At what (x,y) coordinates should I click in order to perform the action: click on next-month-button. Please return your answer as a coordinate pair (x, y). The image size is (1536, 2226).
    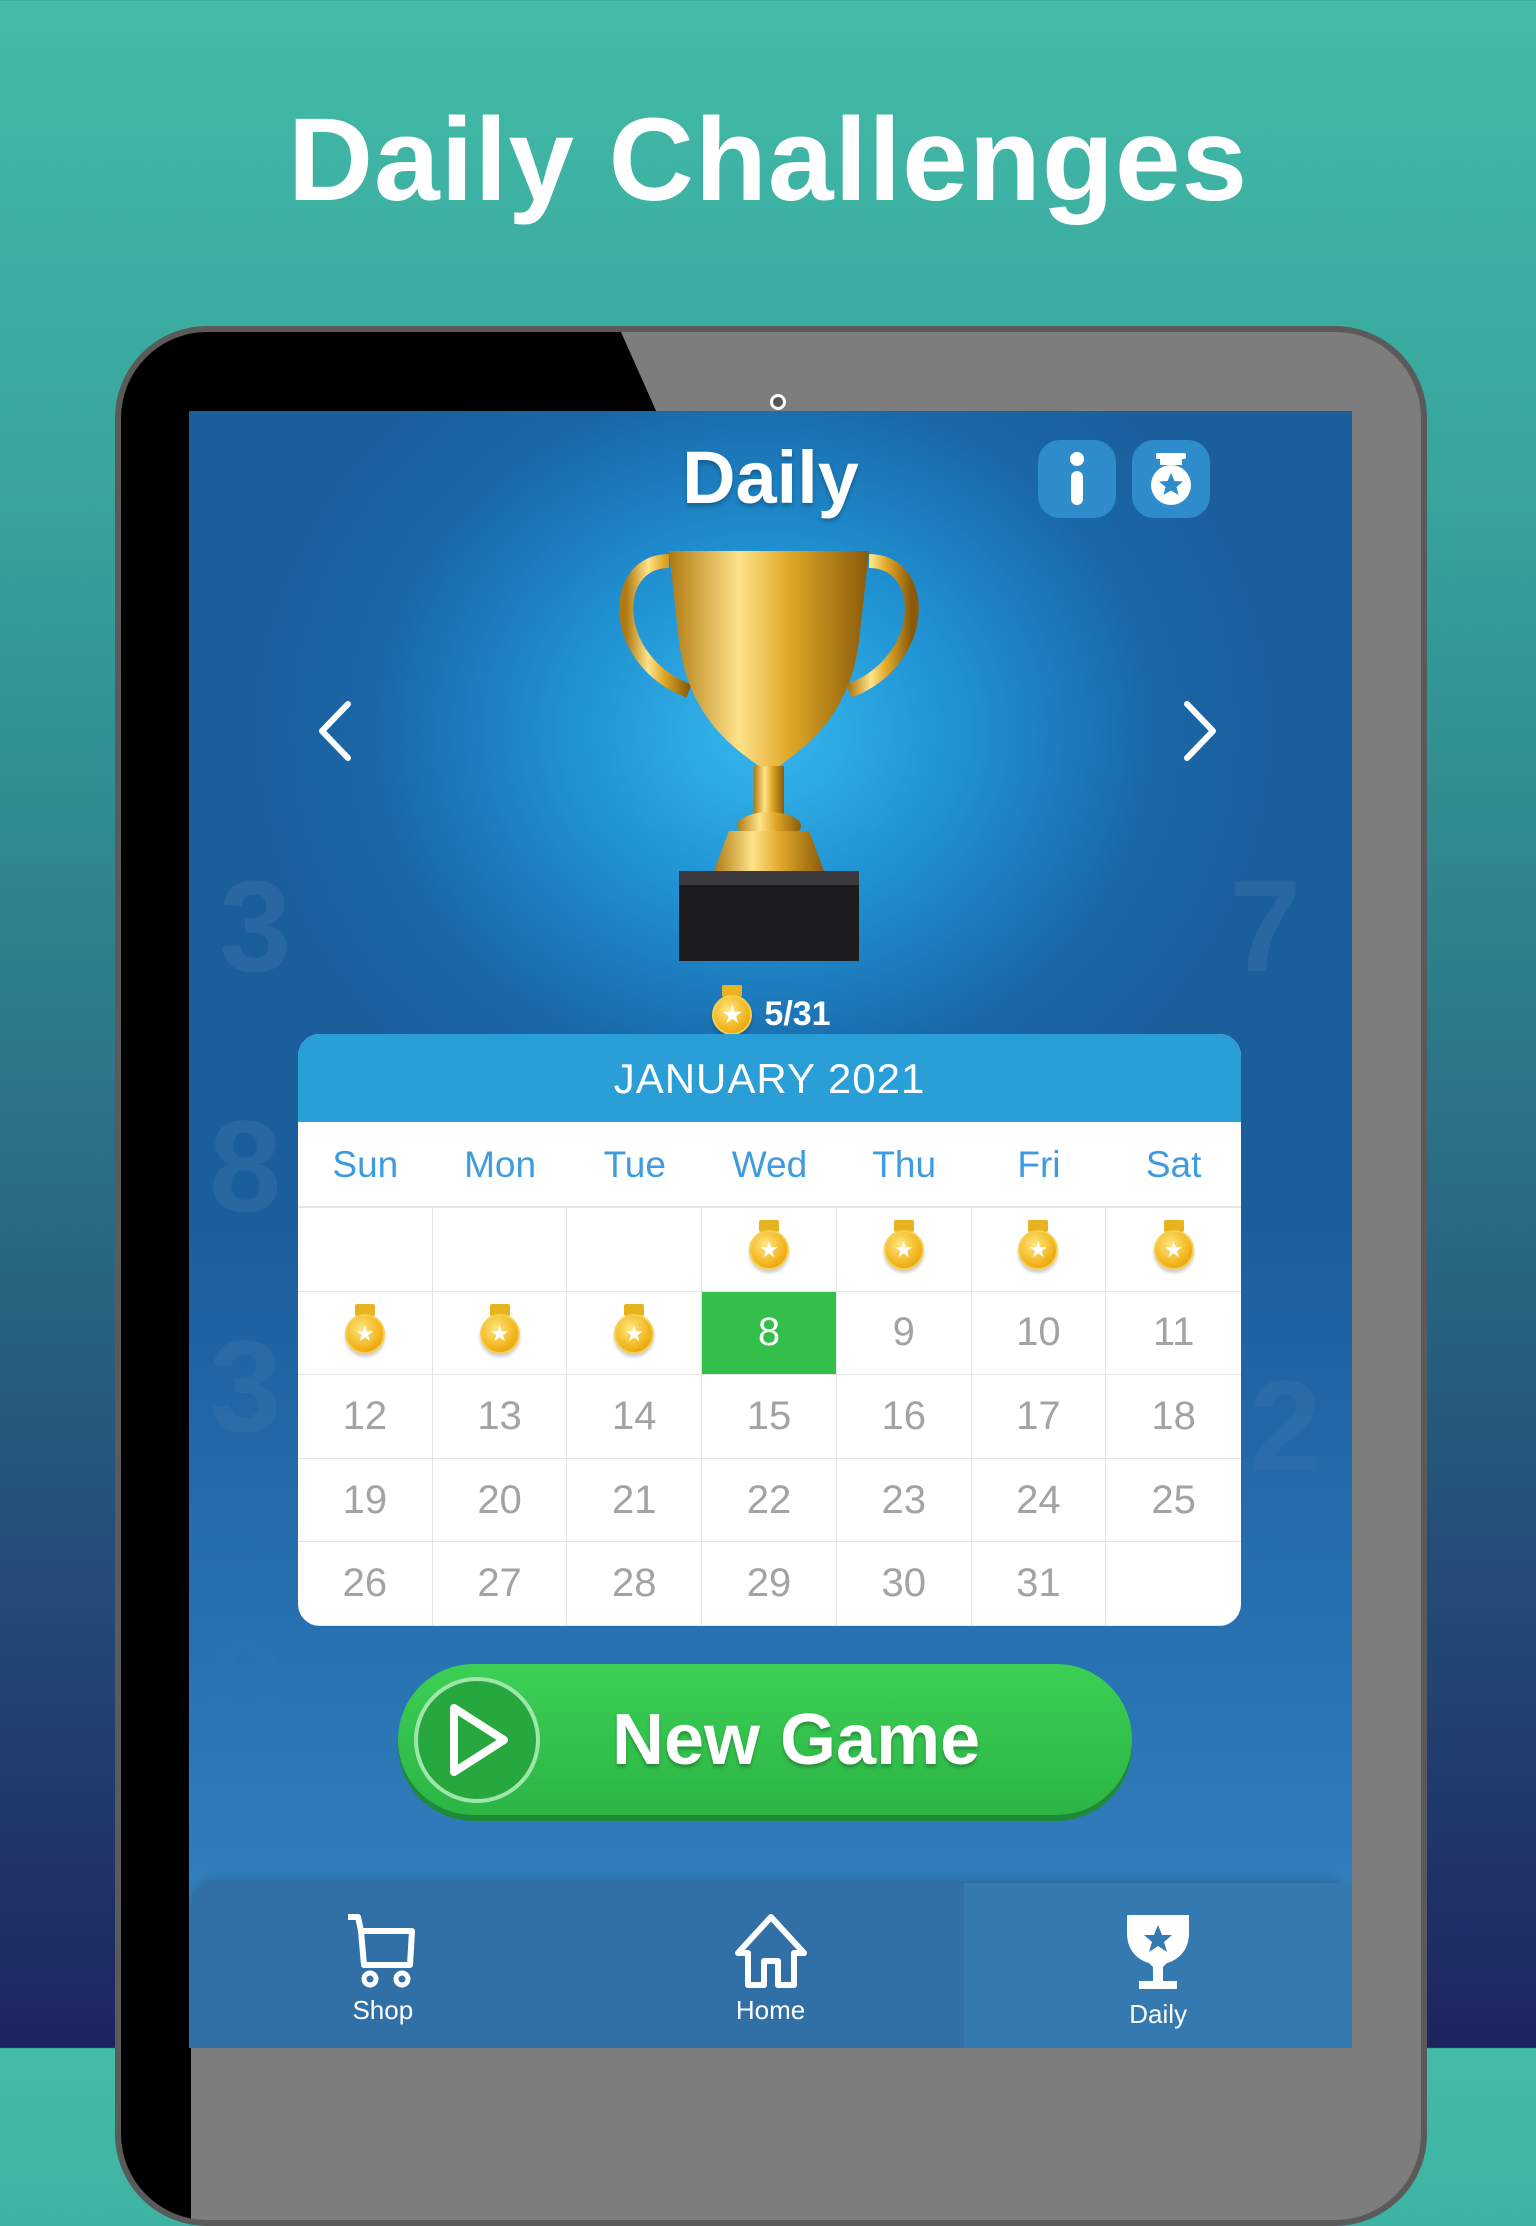
    Looking at the image, I should click on (1201, 731).